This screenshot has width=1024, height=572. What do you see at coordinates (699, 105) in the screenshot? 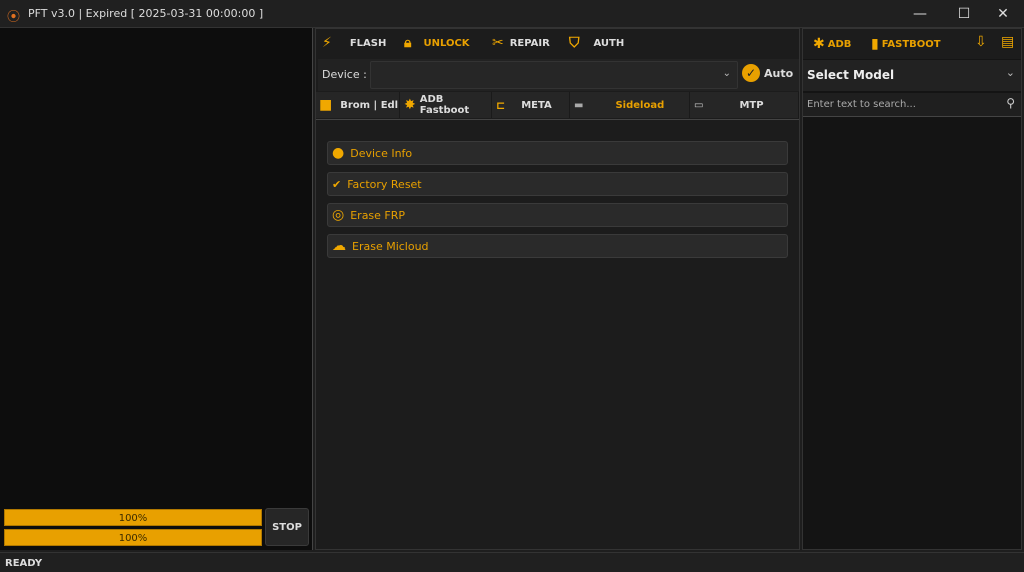
I see `monitor-icon: ▭` at bounding box center [699, 105].